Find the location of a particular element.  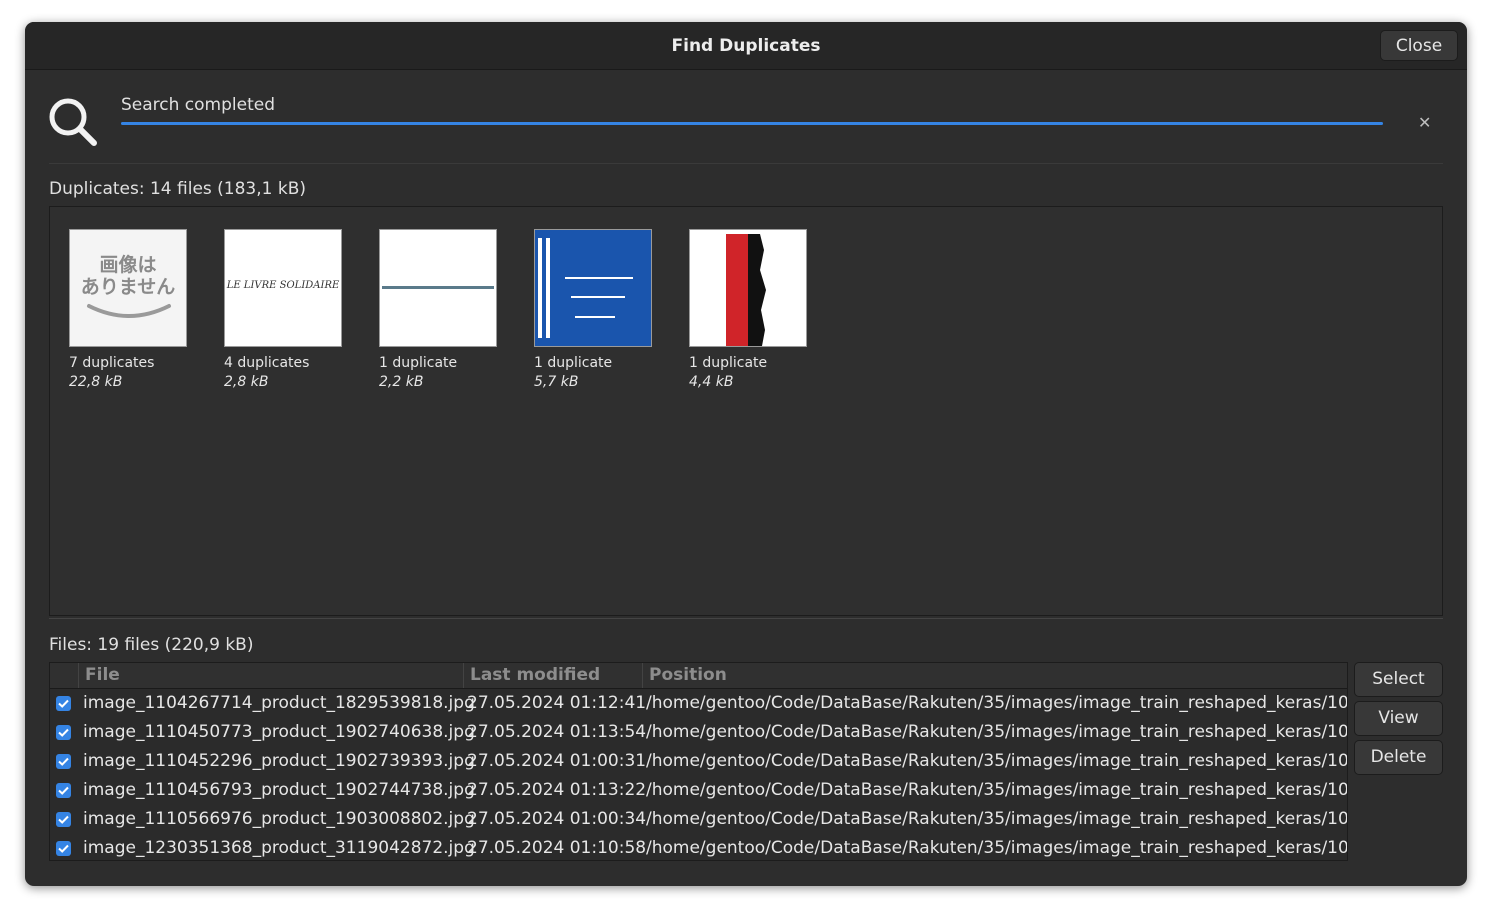

search-progress-fill is located at coordinates (752, 123).